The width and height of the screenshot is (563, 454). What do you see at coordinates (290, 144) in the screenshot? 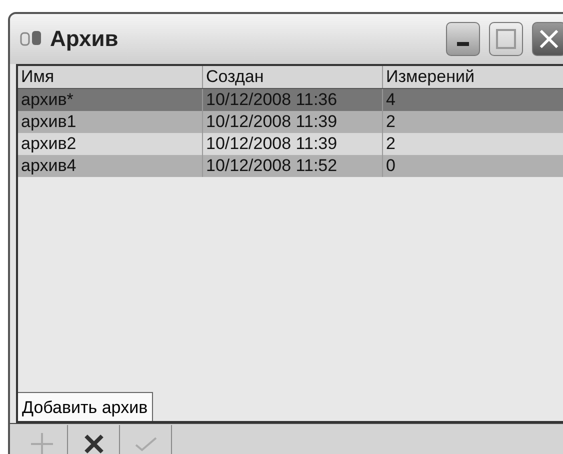
I see `table-row: архив2 10/12/2008 11:39 2` at bounding box center [290, 144].